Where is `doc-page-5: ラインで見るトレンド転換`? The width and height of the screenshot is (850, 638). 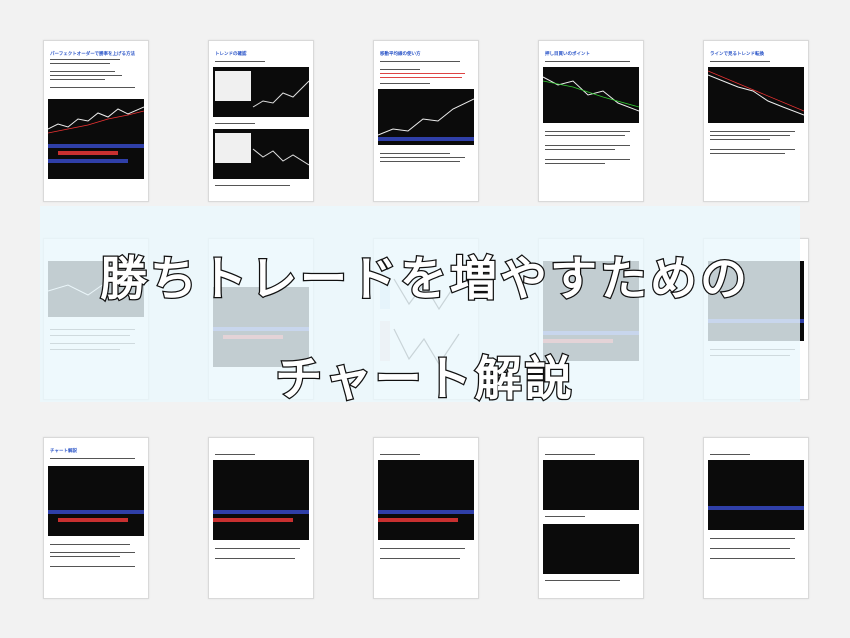
doc-page-5: ラインで見るトレンド転換 is located at coordinates (756, 121).